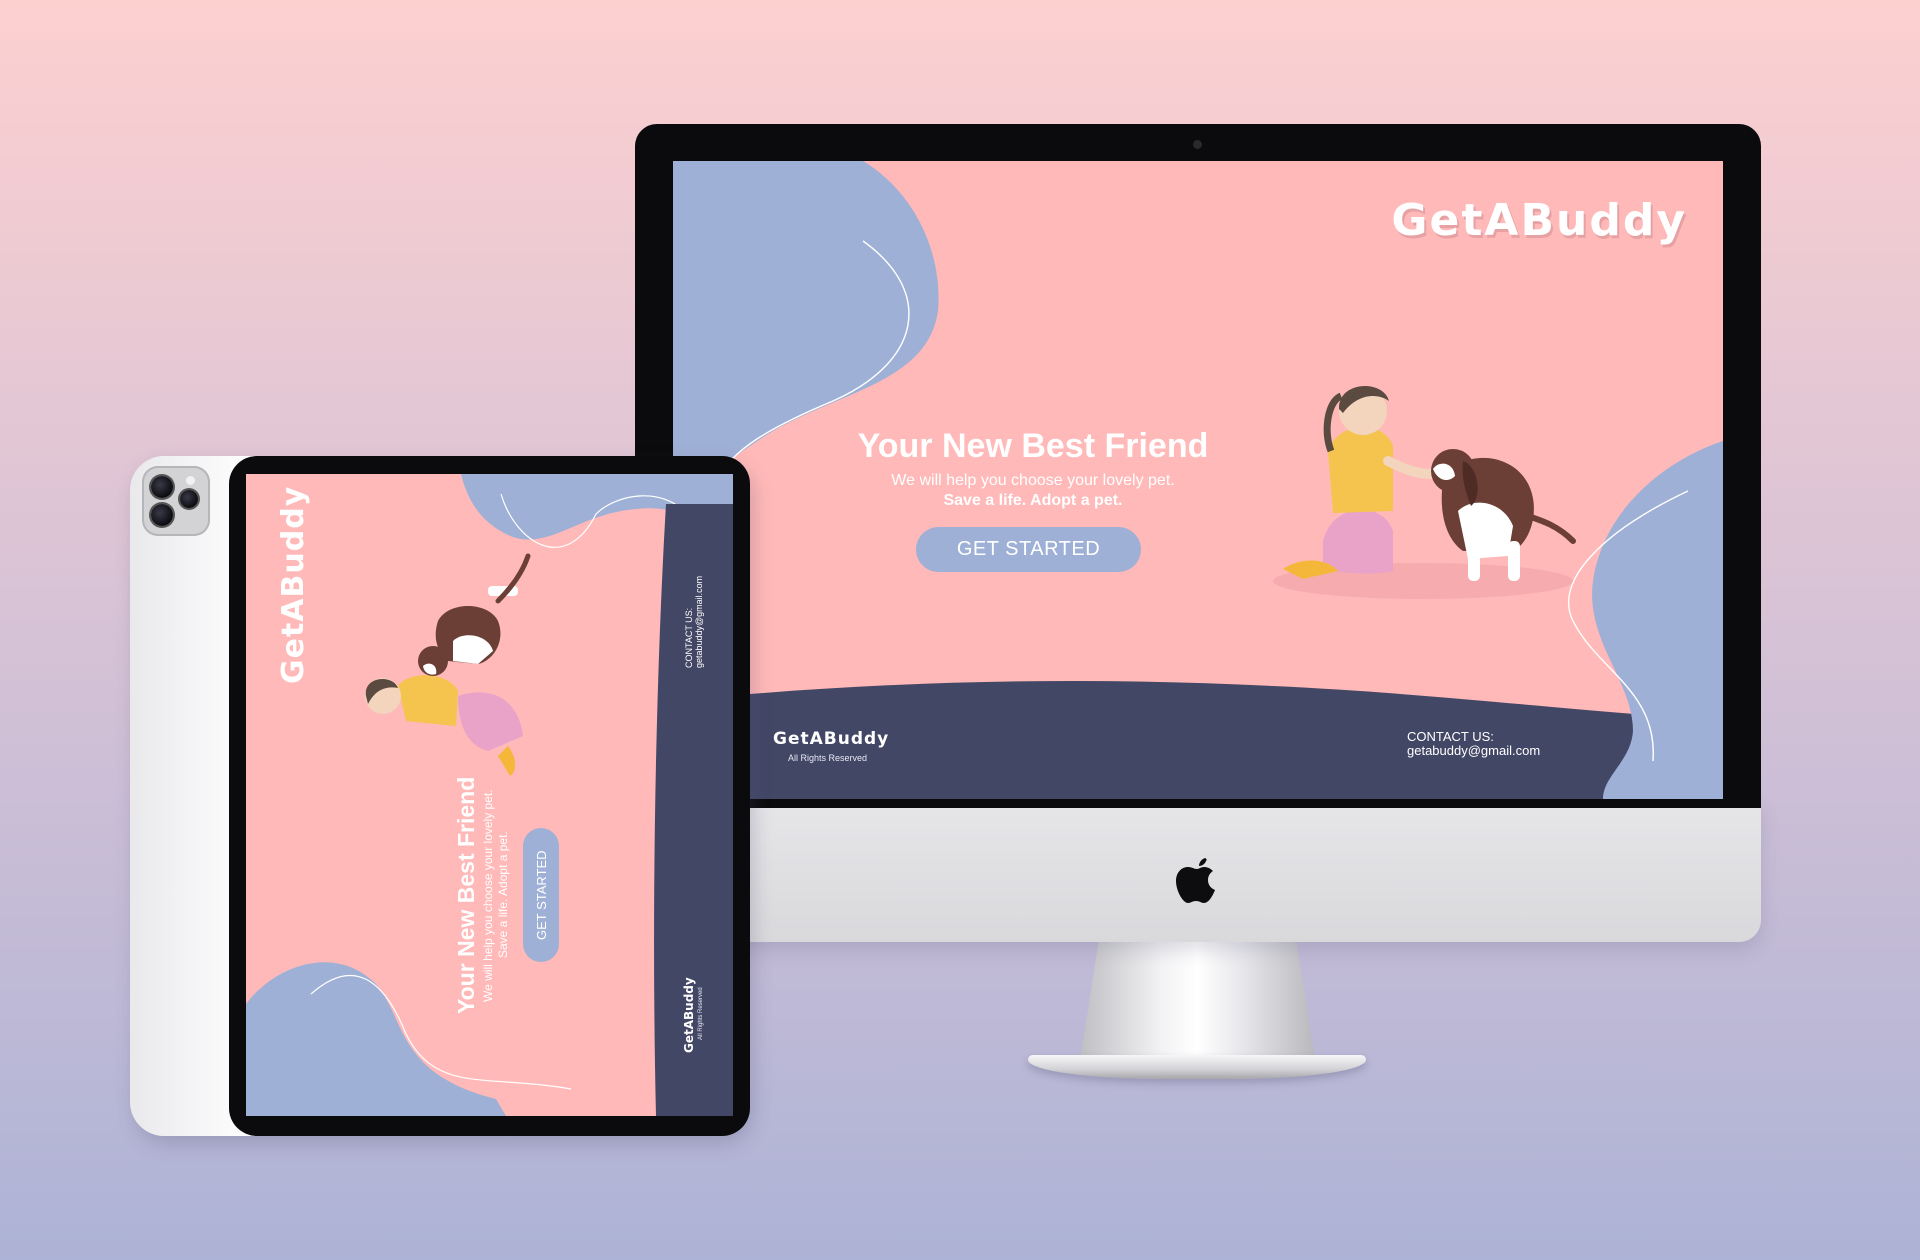 The height and width of the screenshot is (1260, 1920). Describe the element at coordinates (1197, 144) in the screenshot. I see `webcam-icon` at that location.